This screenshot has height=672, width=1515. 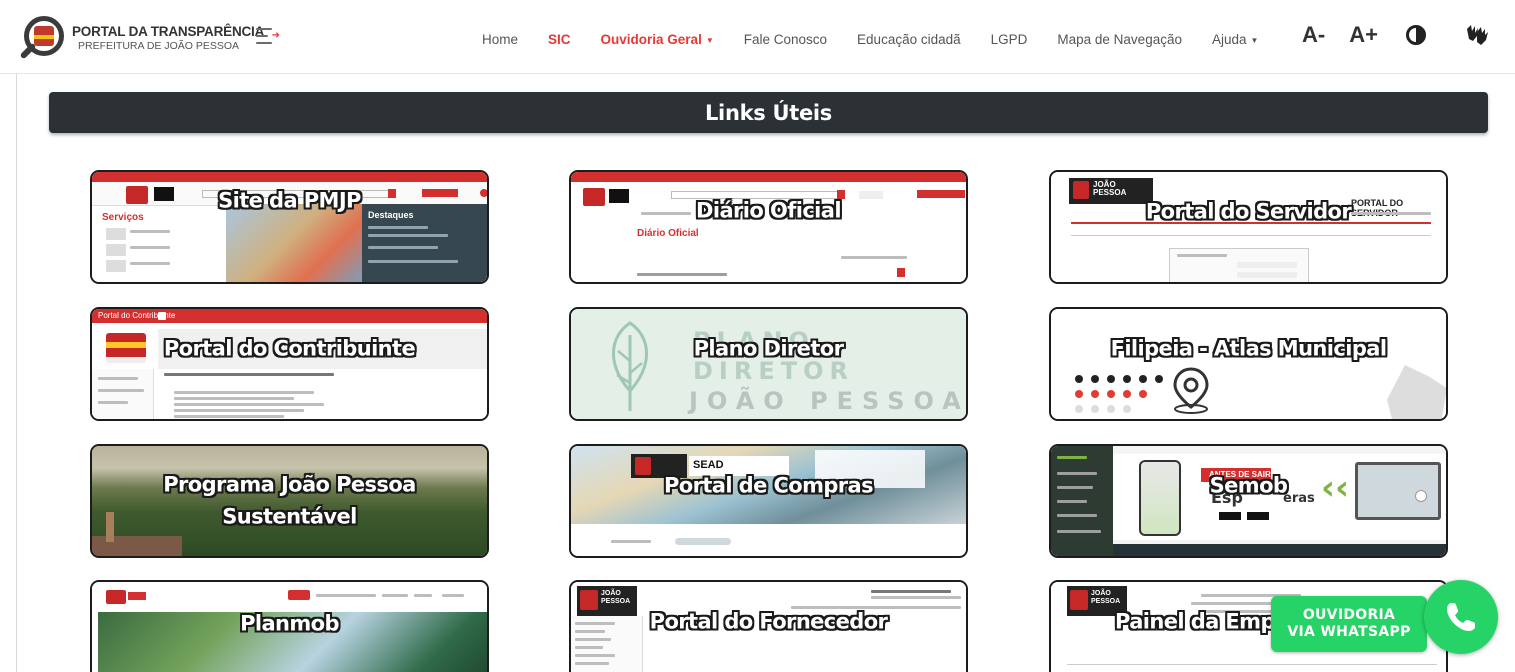 I want to click on menu-toggle-icon: ➜, so click(x=269, y=38).